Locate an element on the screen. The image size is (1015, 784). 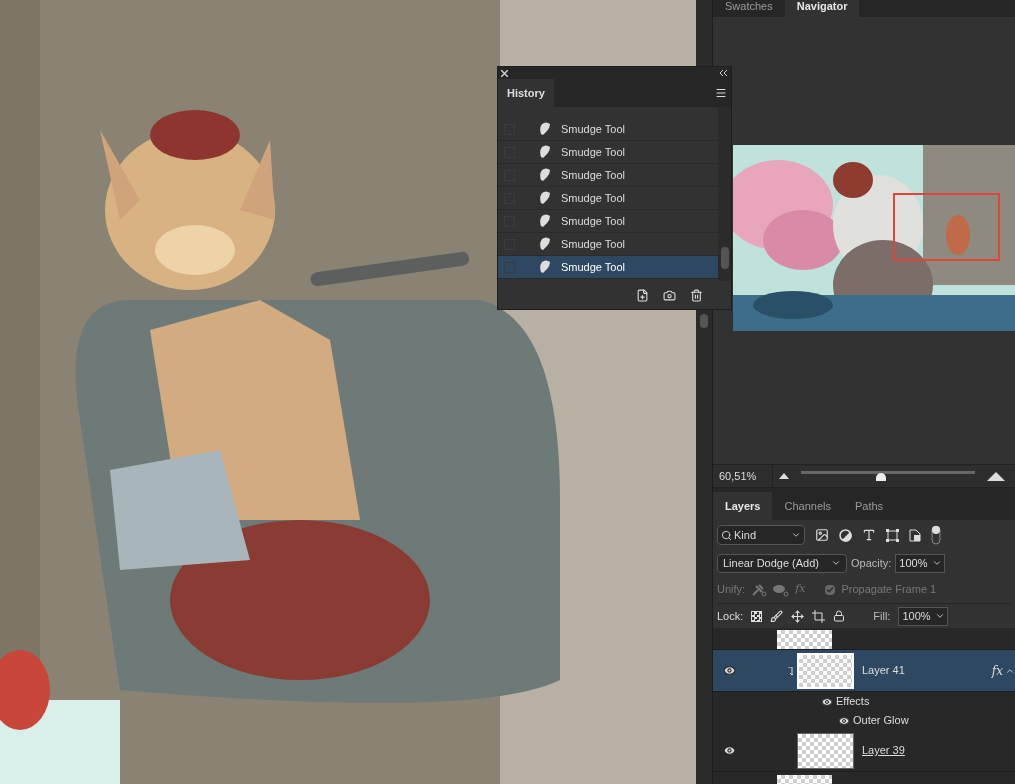
fx-badge: fx is located at coordinates (997, 670).